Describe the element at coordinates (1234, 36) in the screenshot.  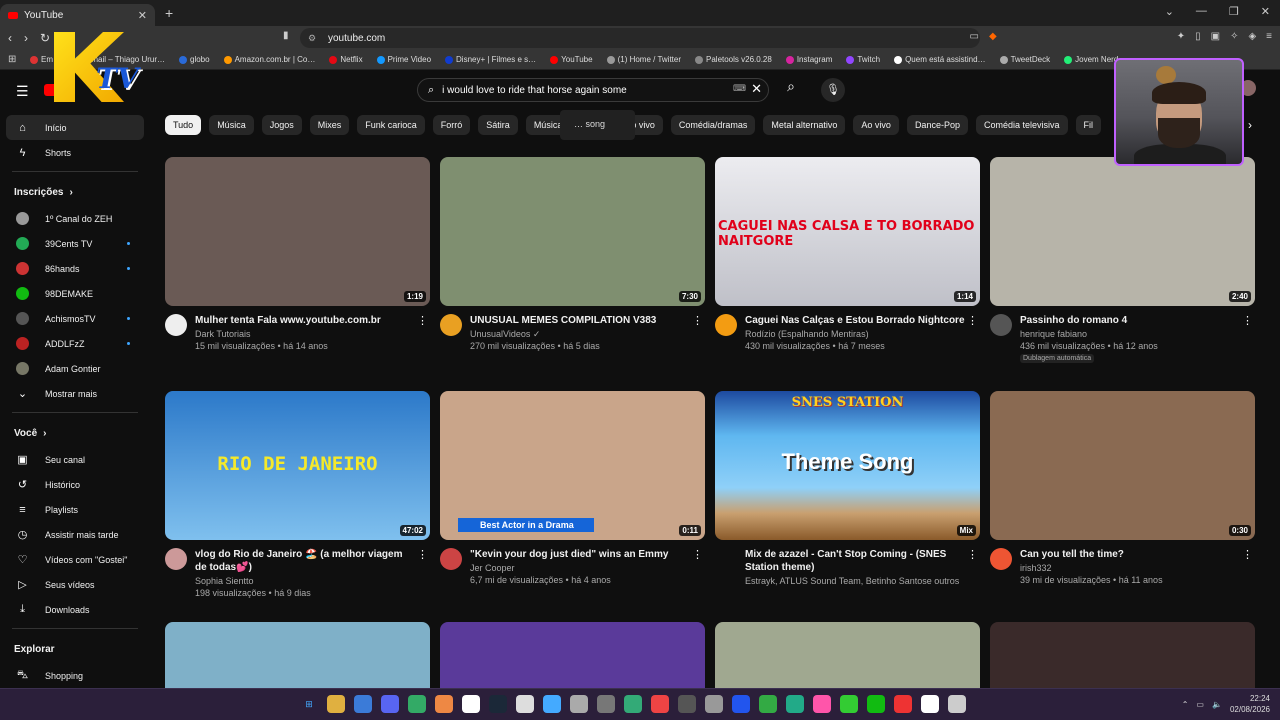
I see `leo-icon: ✧` at that location.